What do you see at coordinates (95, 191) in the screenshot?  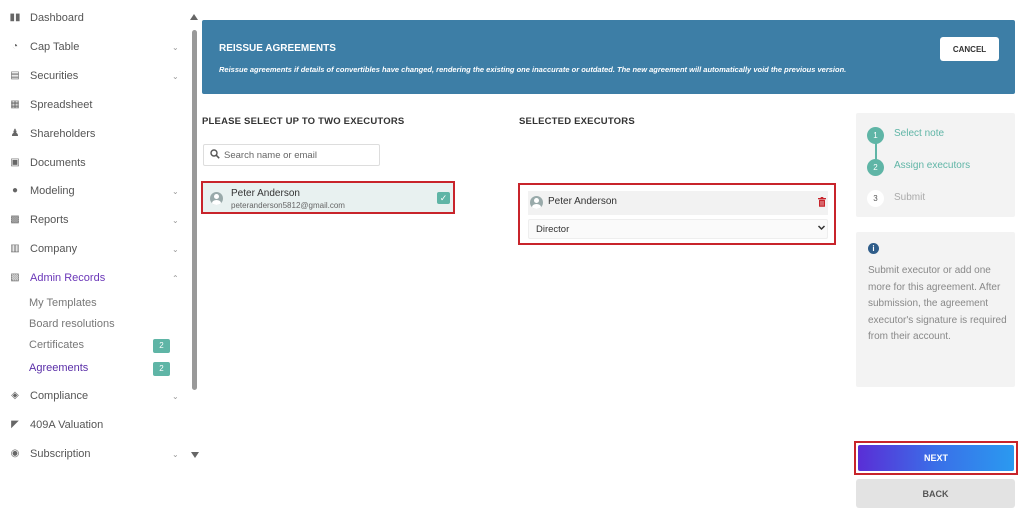 I see `sidebar-item-modeling: ● Modeling ⌄` at bounding box center [95, 191].